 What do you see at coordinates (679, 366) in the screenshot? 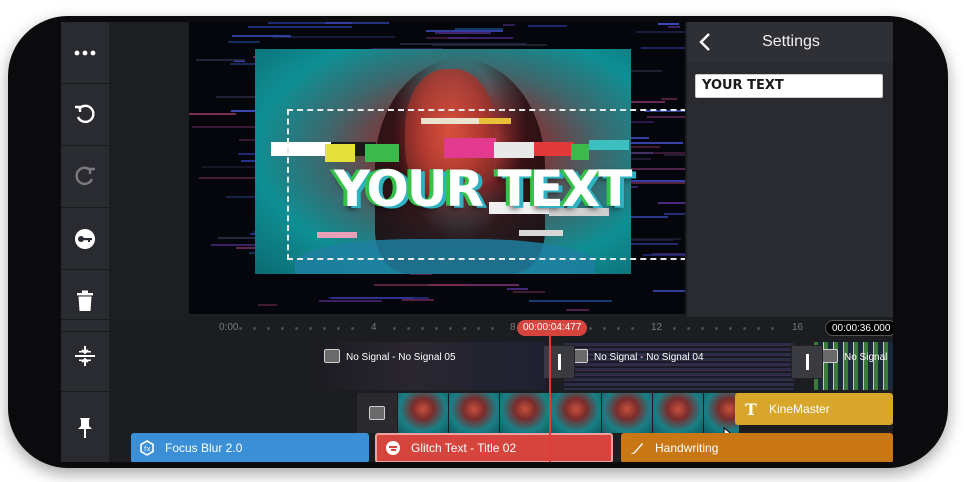
I see `video-clip: No Signal - No Signal 04` at bounding box center [679, 366].